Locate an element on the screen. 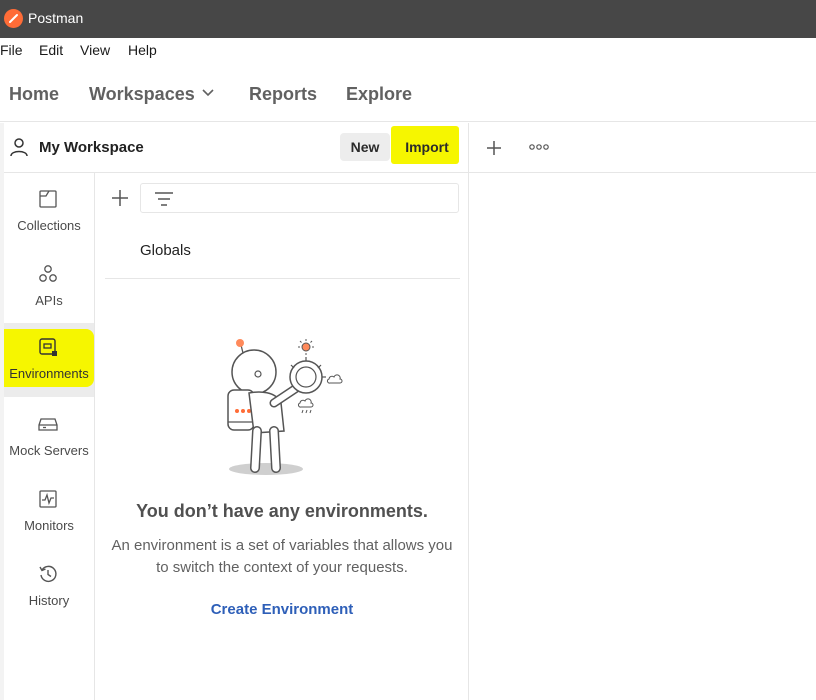  empty-state-title: You don’t have any environments. is located at coordinates (282, 511).